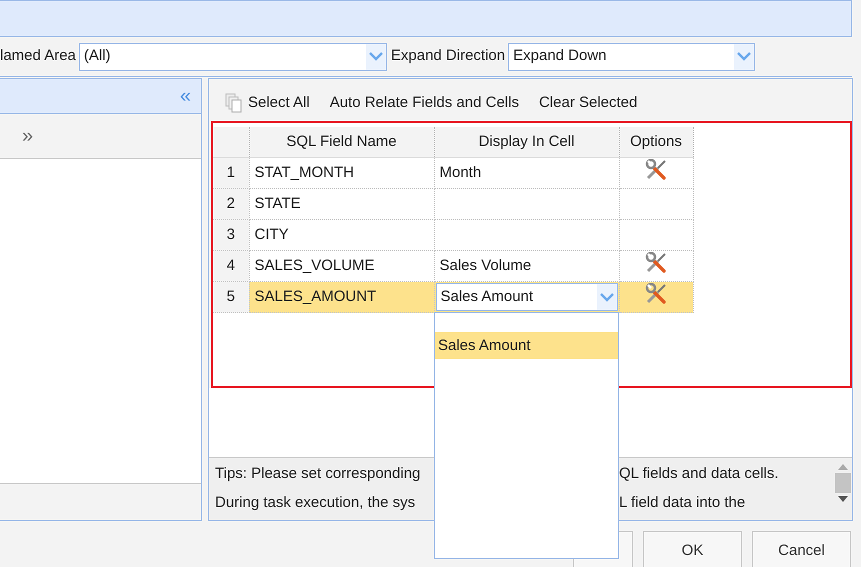 This screenshot has height=567, width=861. Describe the element at coordinates (801, 549) in the screenshot. I see `dialog-button: Cancel` at that location.